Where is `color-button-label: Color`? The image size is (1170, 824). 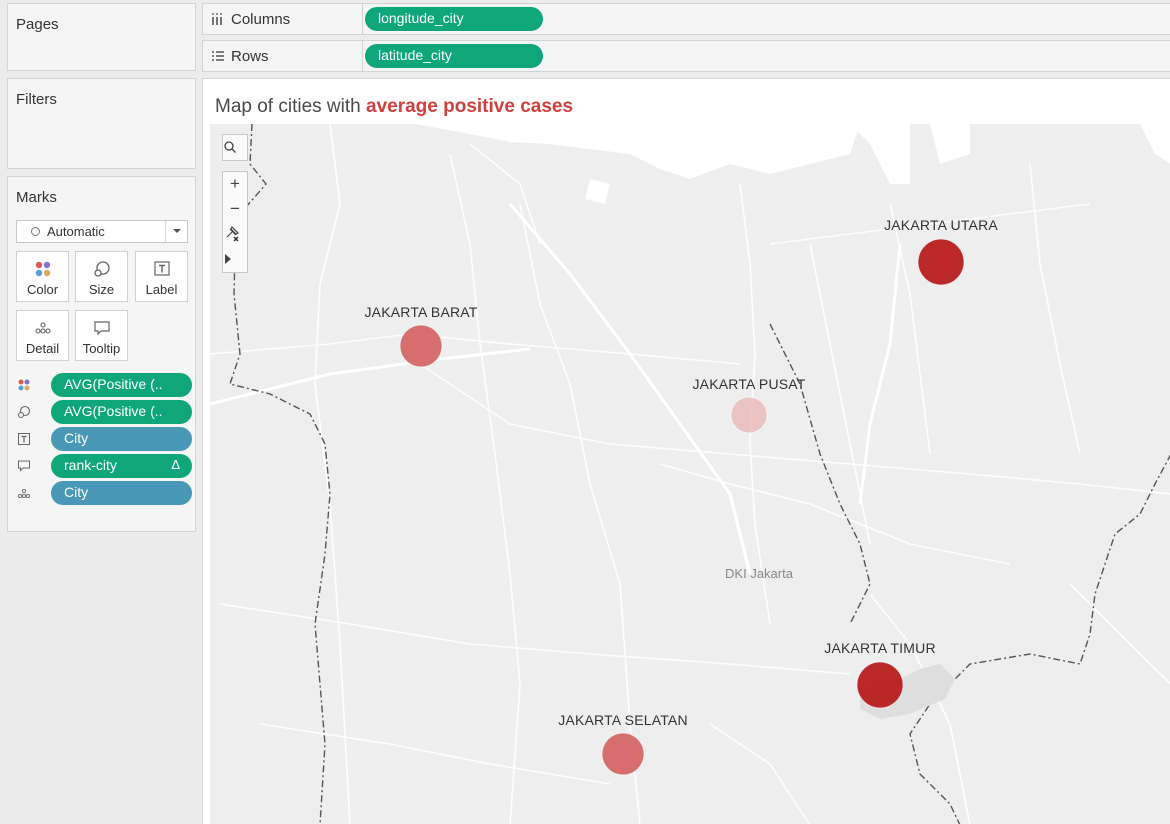
color-button-label: Color is located at coordinates (42, 289).